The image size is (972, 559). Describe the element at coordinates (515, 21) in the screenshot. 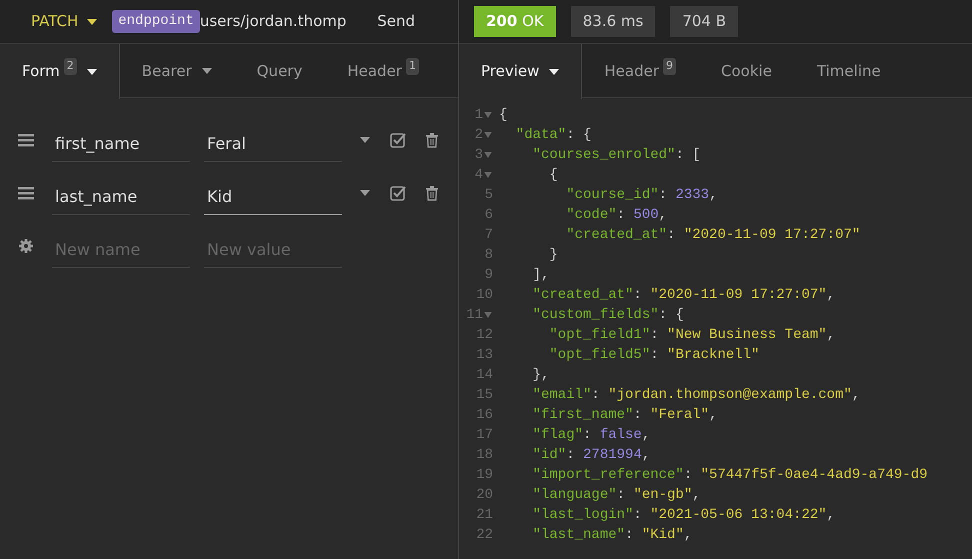

I see `status-badge: 200 OK` at that location.